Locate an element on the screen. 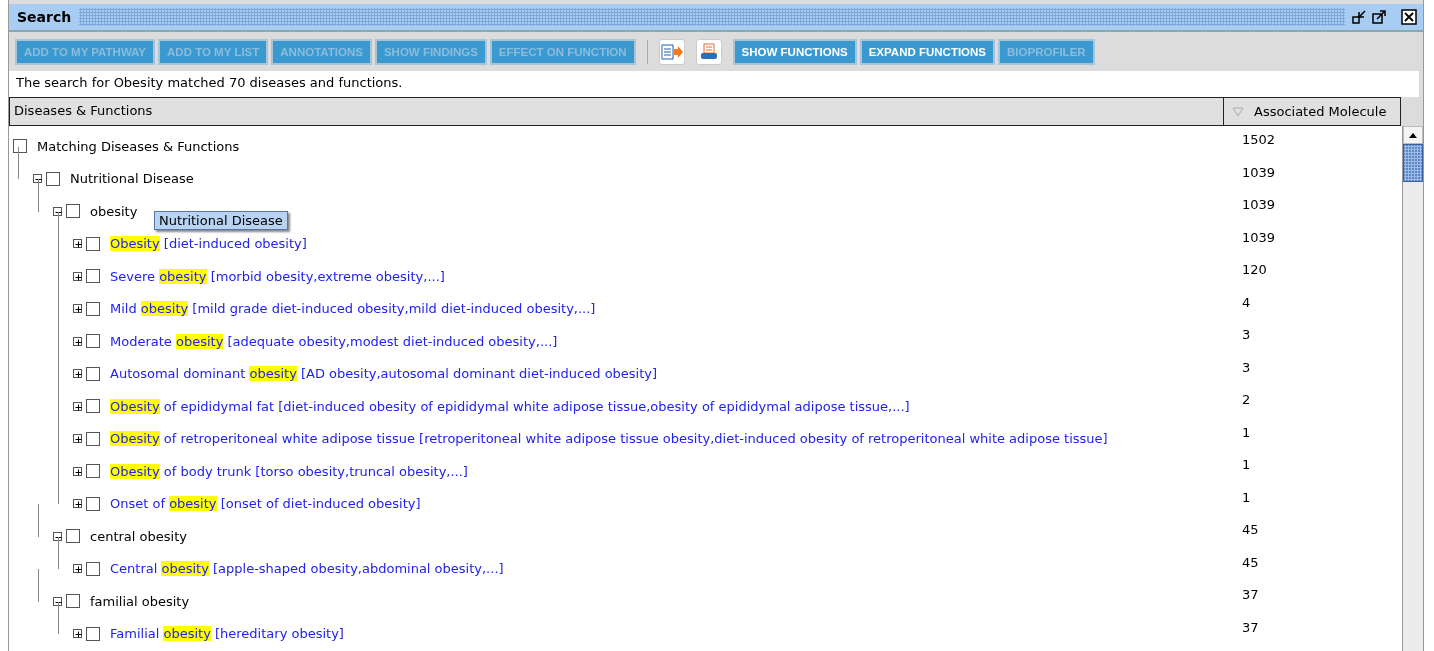 The image size is (1434, 651). function-link: Severe obesity [morbid obesity,extreme obesity,...] is located at coordinates (274, 276).